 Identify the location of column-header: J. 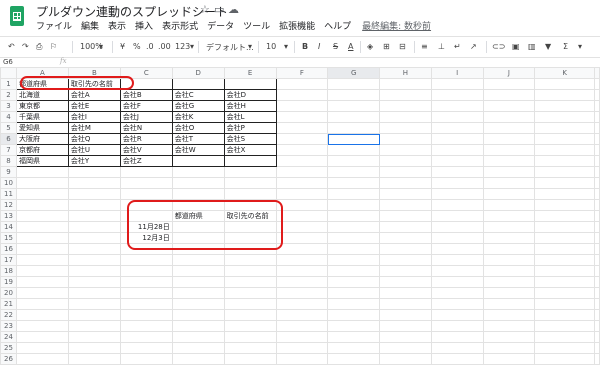
(509, 73).